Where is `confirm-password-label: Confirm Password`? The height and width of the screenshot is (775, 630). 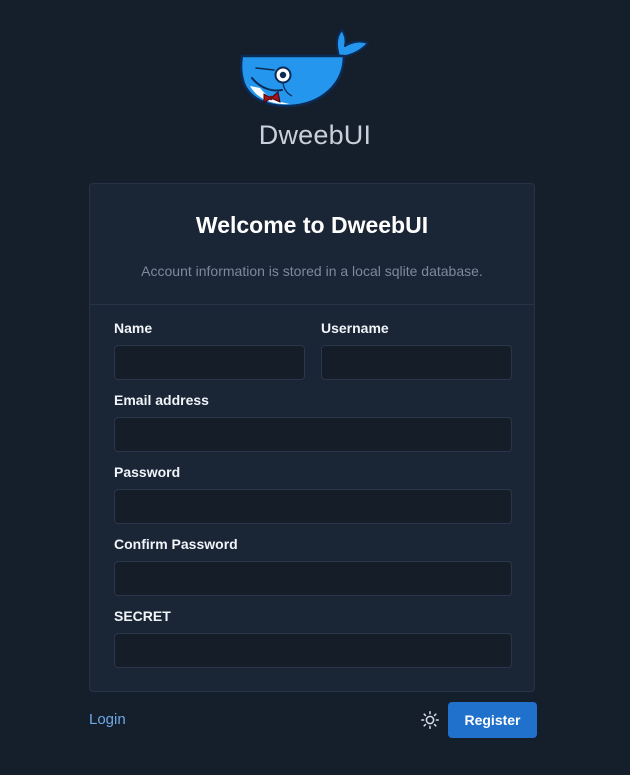 confirm-password-label: Confirm Password is located at coordinates (176, 544).